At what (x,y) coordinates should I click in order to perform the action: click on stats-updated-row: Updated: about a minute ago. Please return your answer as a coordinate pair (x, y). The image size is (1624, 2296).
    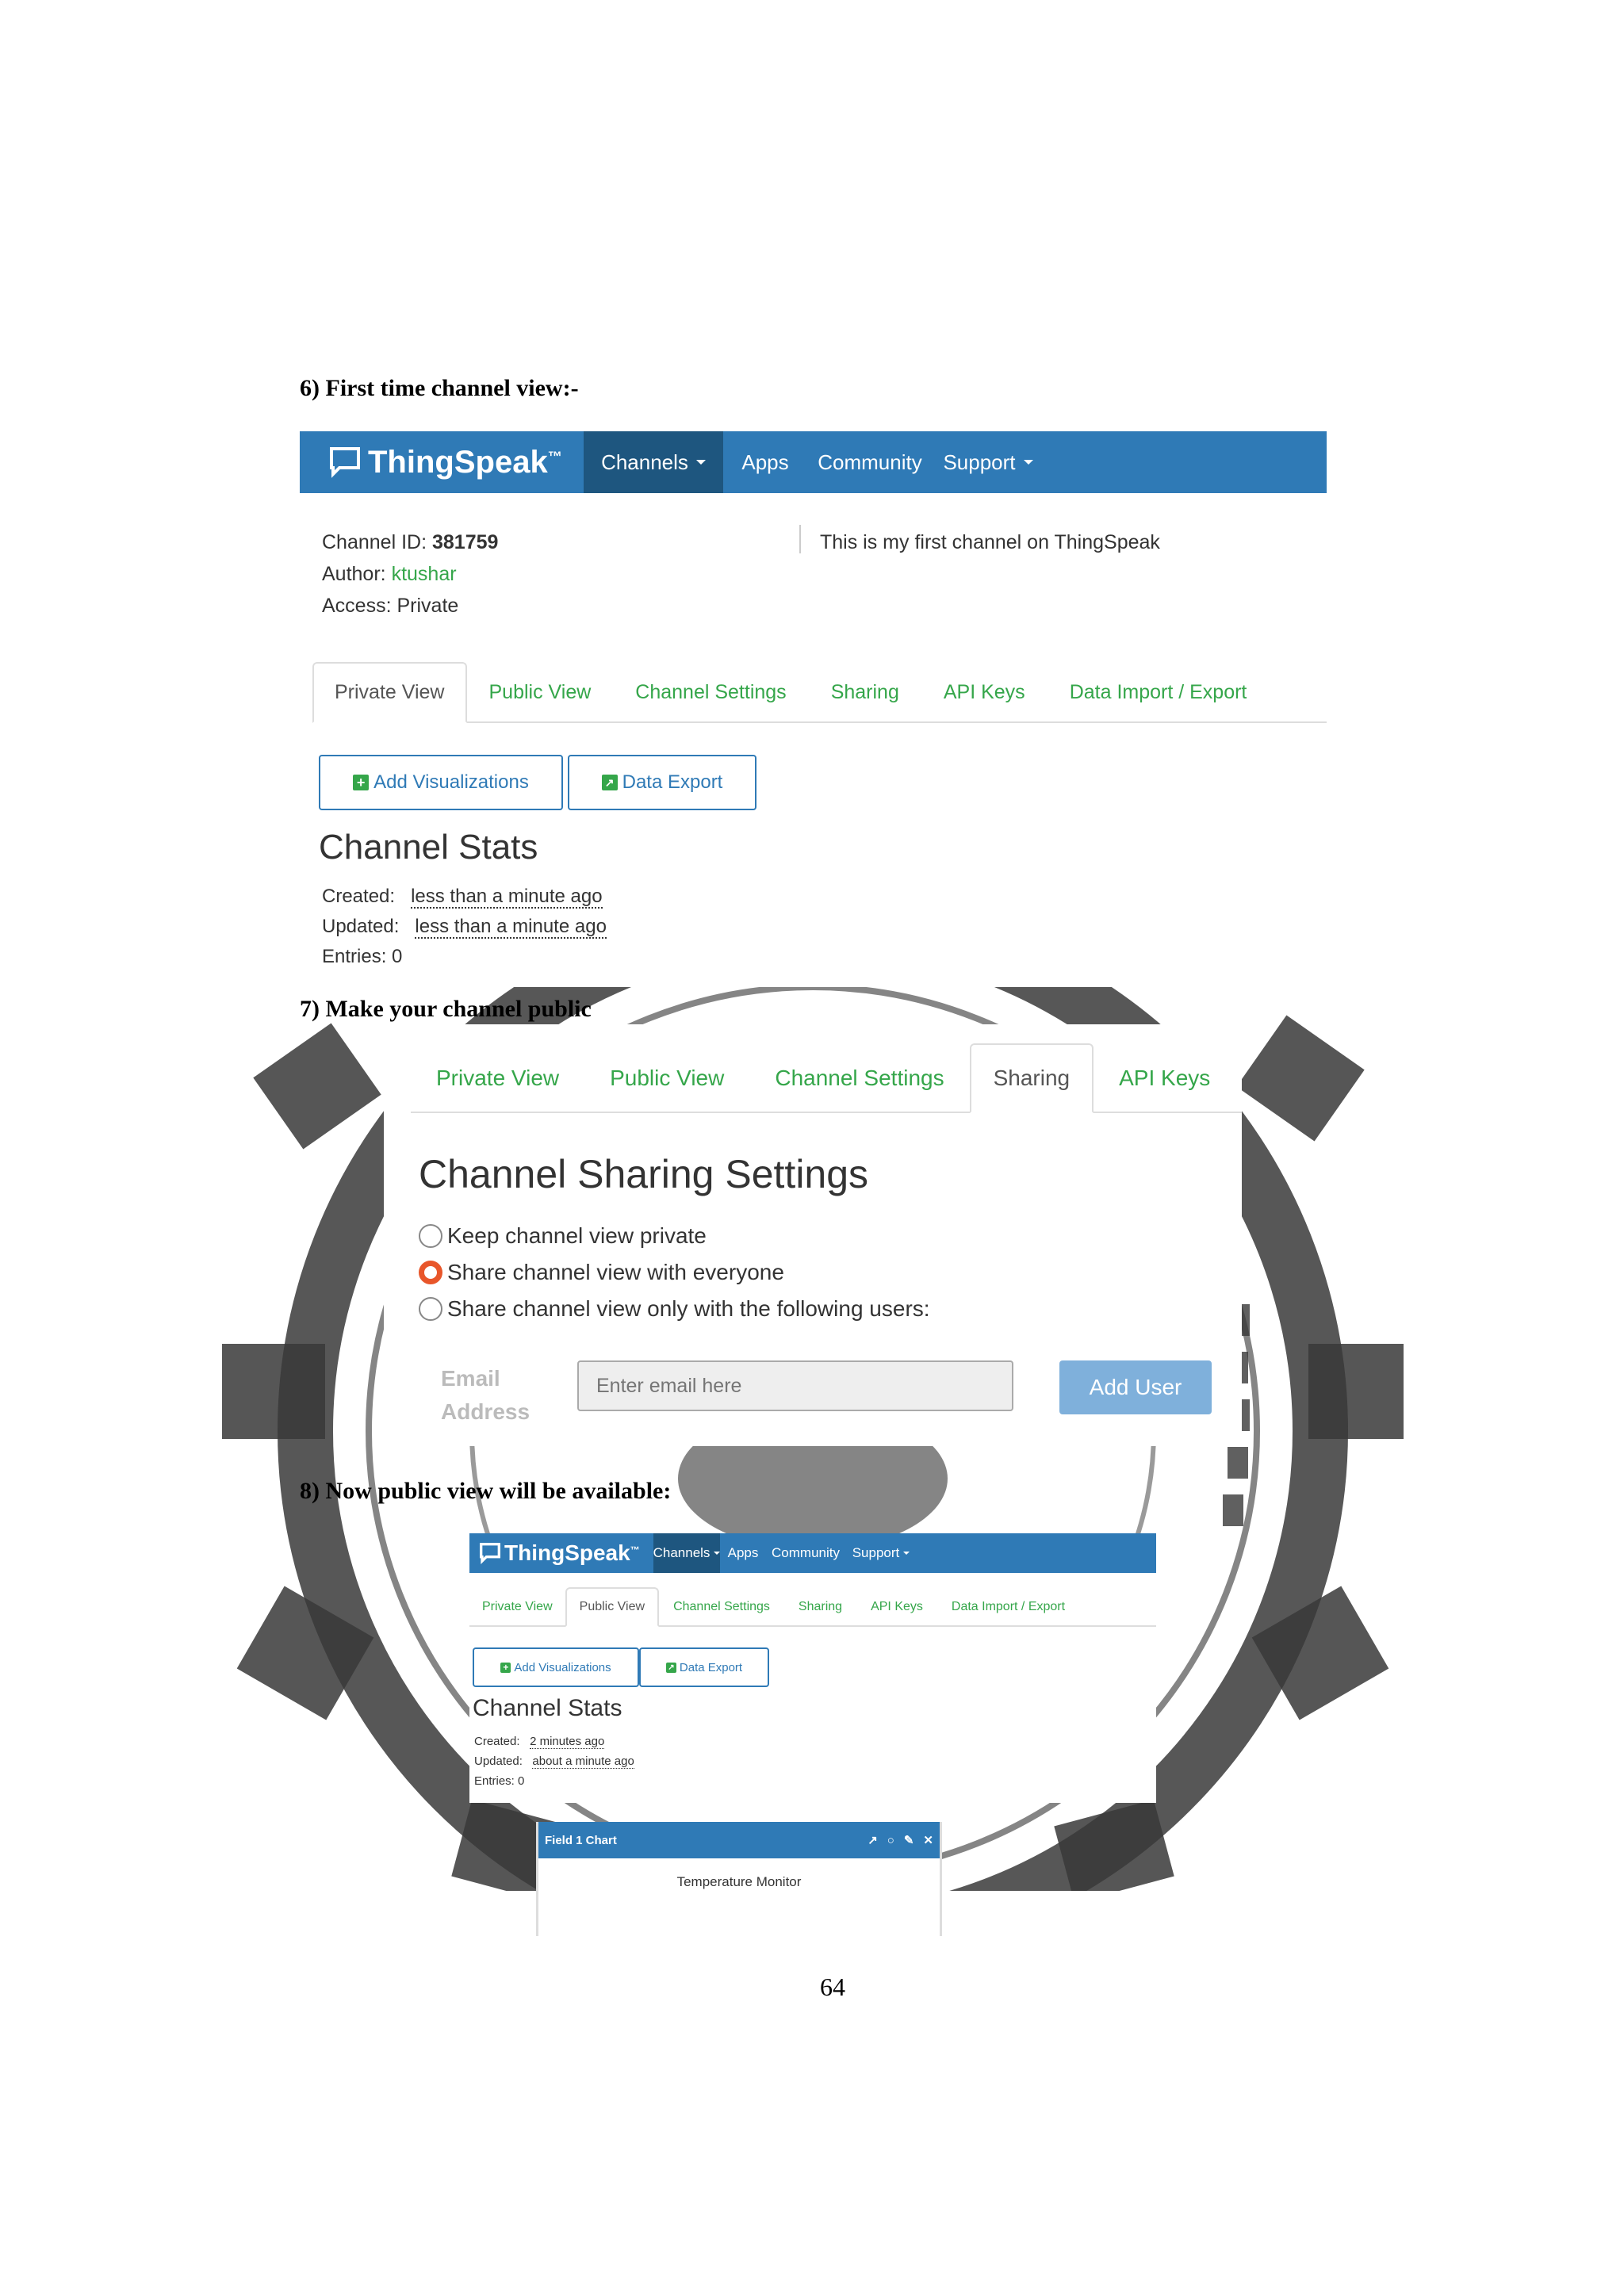
    Looking at the image, I should click on (554, 1761).